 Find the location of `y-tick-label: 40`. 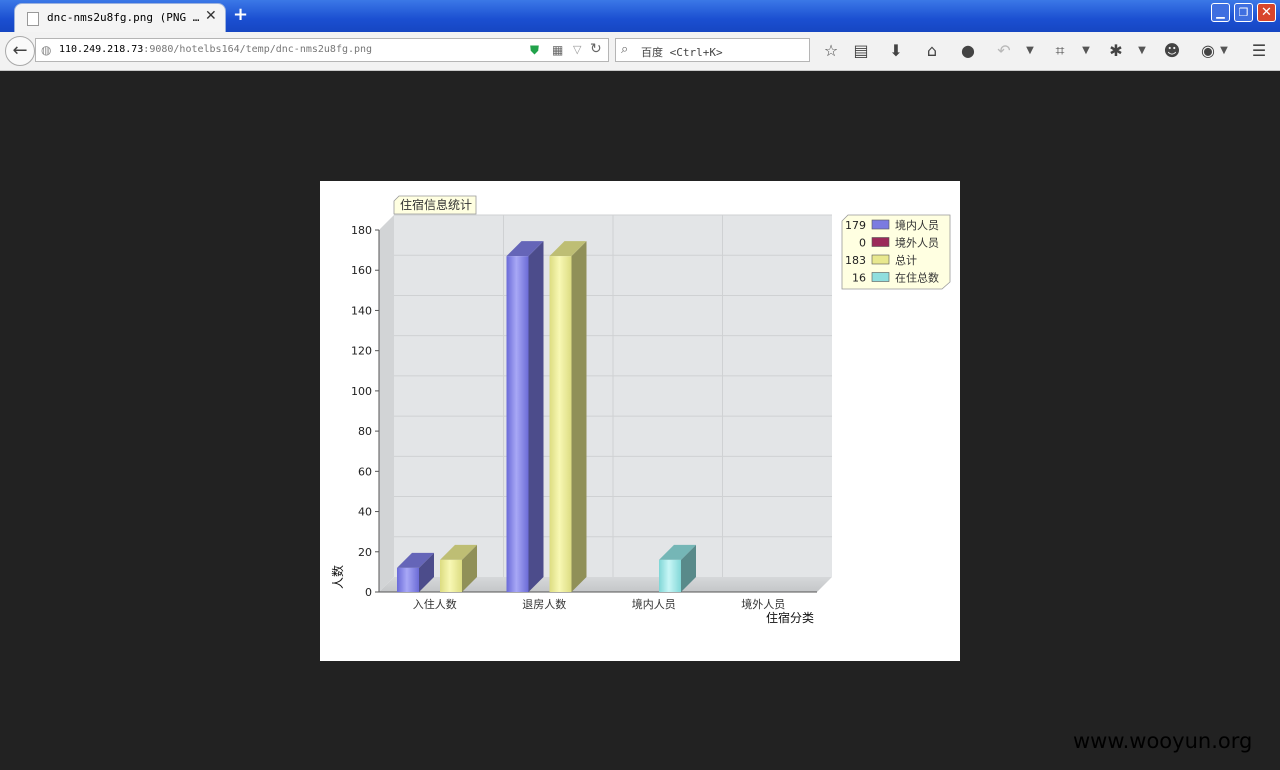

y-tick-label: 40 is located at coordinates (365, 512).